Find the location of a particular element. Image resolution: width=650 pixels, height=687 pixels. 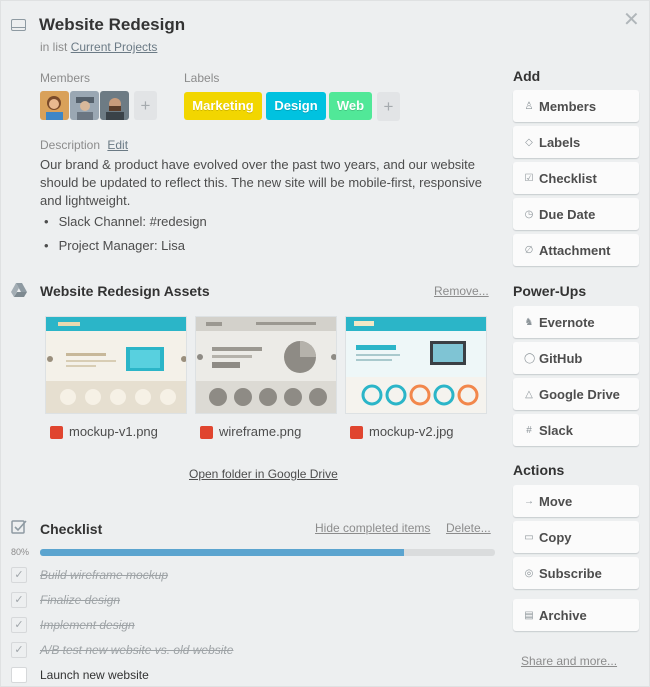

person-icon: ♙ is located at coordinates (529, 106).